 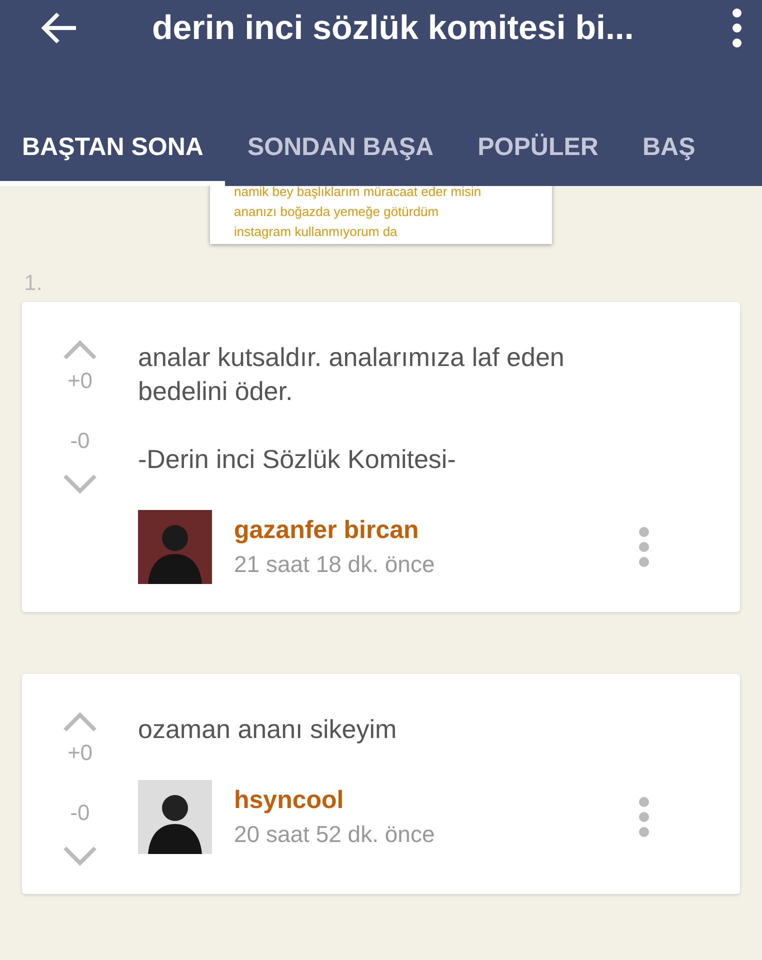 I want to click on entry-text: ozaman ananı sikeyim, so click(x=268, y=729).